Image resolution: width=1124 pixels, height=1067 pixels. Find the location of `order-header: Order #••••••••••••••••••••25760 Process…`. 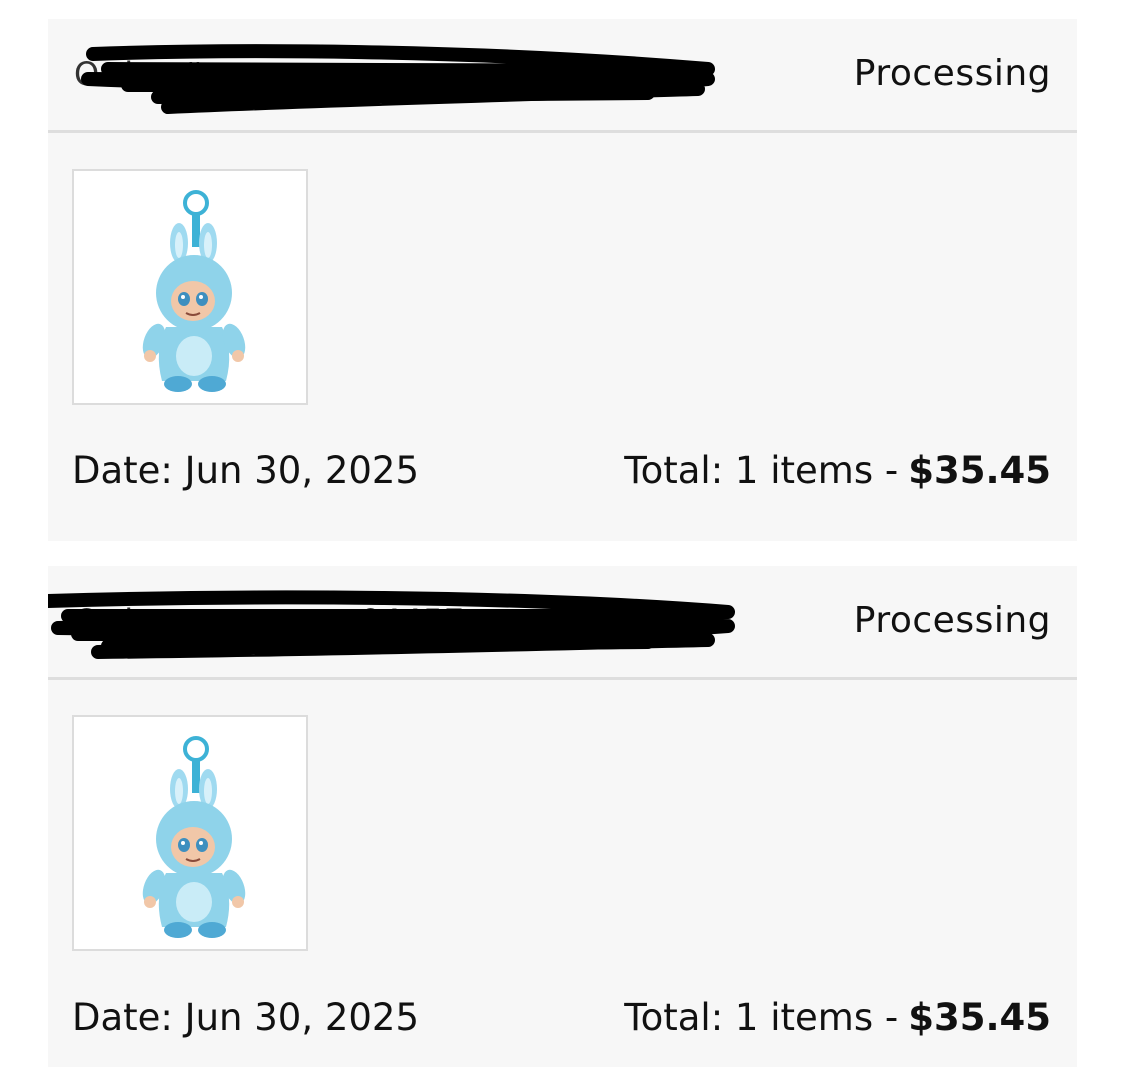

order-header: Order #••••••••••••••••••••25760 Process… is located at coordinates (562, 76).